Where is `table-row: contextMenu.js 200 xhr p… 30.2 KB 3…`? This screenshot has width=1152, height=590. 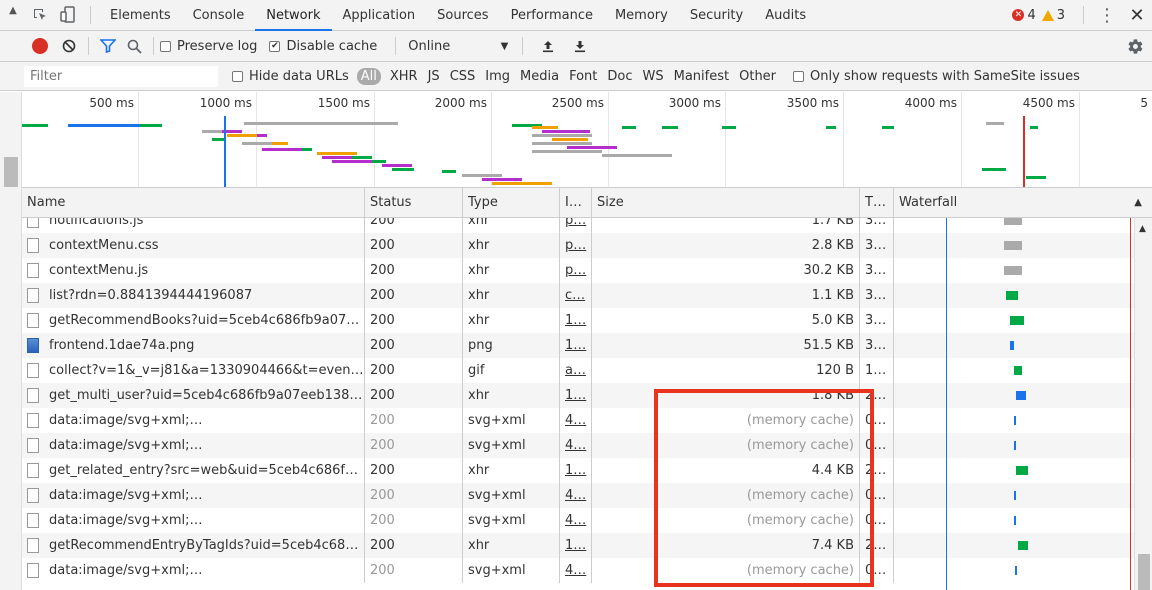
table-row: contextMenu.js 200 xhr p… 30.2 KB 3… is located at coordinates (578, 270).